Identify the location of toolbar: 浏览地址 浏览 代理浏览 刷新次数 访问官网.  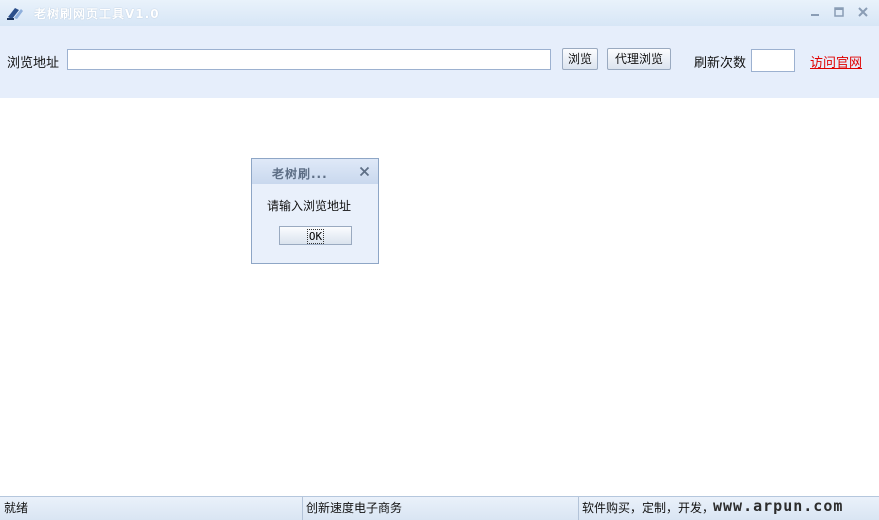
(439, 62).